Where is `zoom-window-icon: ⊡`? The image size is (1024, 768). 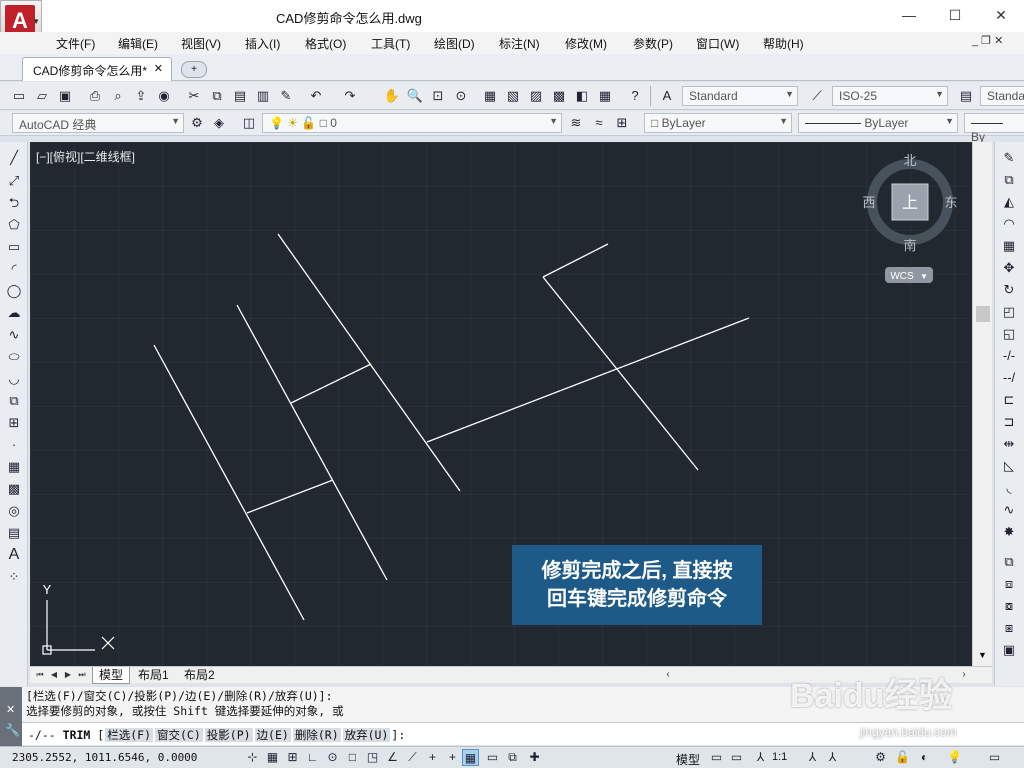
zoom-window-icon: ⊡ is located at coordinates (438, 96).